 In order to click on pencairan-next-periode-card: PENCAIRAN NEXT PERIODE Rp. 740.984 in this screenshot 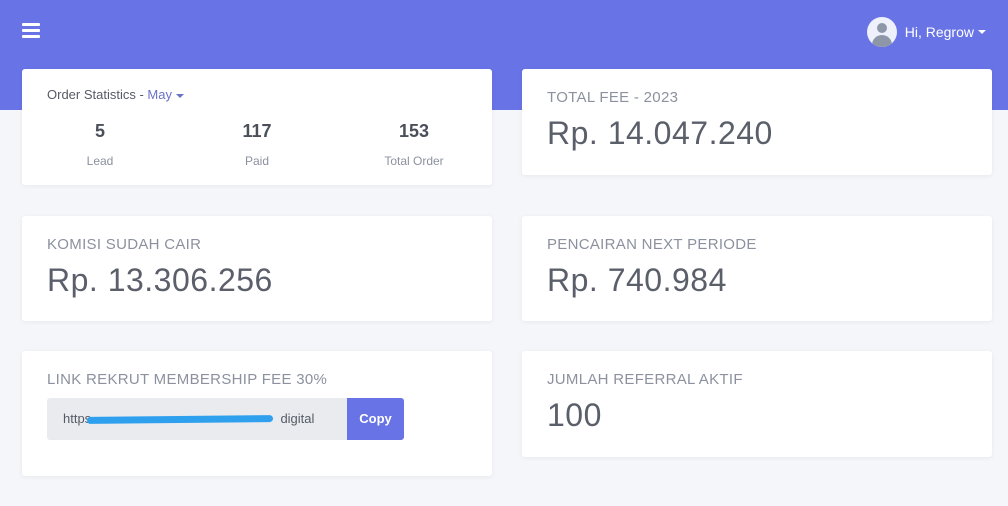, I will do `click(757, 268)`.